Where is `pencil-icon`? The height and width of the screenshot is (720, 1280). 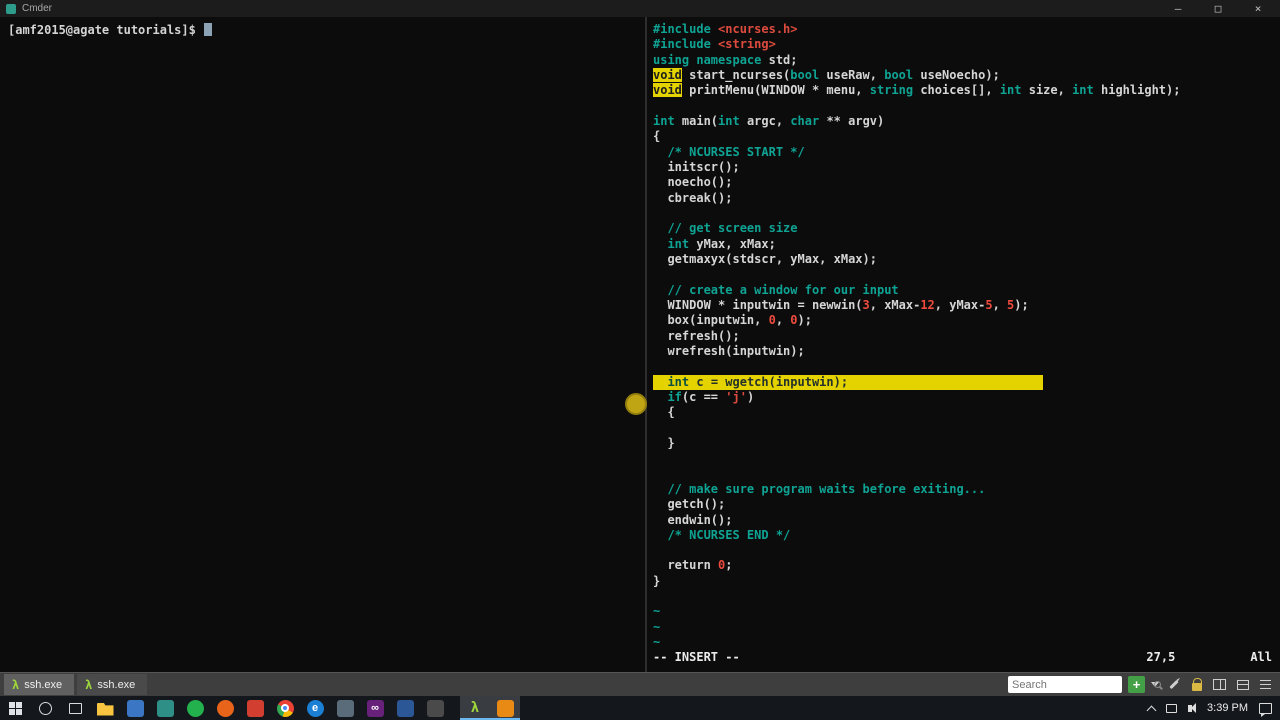
pencil-icon is located at coordinates (1173, 684).